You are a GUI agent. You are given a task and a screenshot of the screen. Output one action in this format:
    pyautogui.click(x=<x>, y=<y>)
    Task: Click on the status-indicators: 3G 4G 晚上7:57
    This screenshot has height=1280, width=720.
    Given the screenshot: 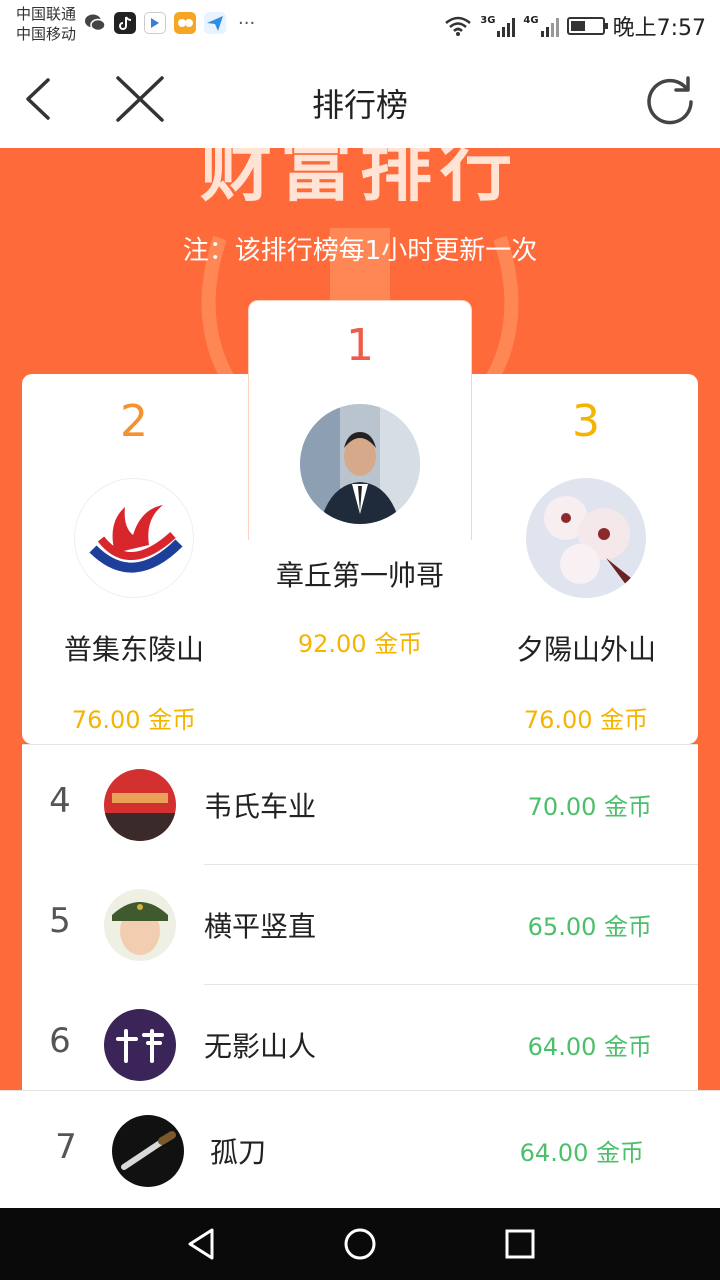 What is the action you would take?
    pyautogui.click(x=575, y=26)
    